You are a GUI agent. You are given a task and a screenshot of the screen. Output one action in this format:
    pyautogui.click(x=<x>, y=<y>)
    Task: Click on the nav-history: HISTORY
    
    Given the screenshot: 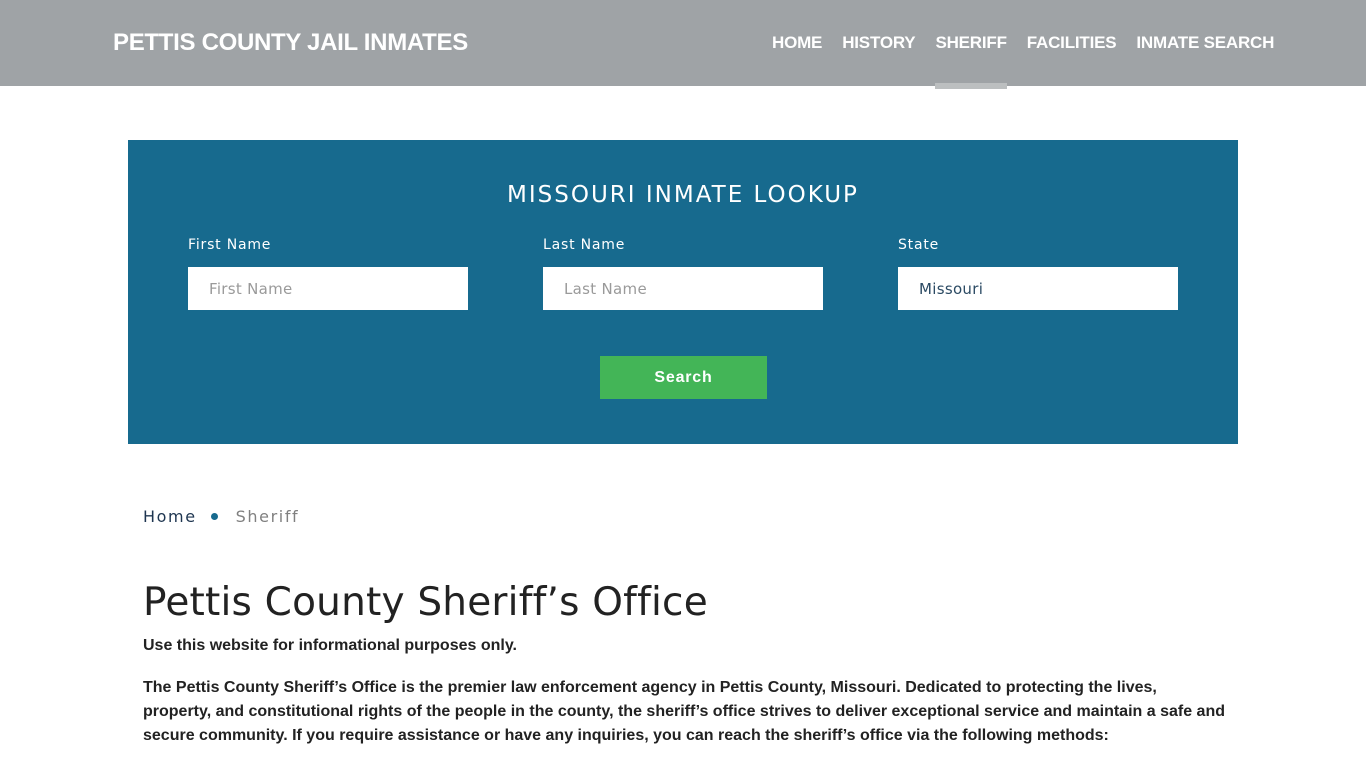 What is the action you would take?
    pyautogui.click(x=878, y=61)
    